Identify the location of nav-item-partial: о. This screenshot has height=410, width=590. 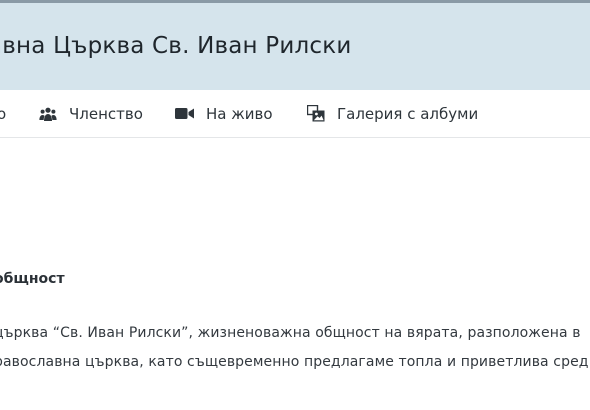
(3, 113).